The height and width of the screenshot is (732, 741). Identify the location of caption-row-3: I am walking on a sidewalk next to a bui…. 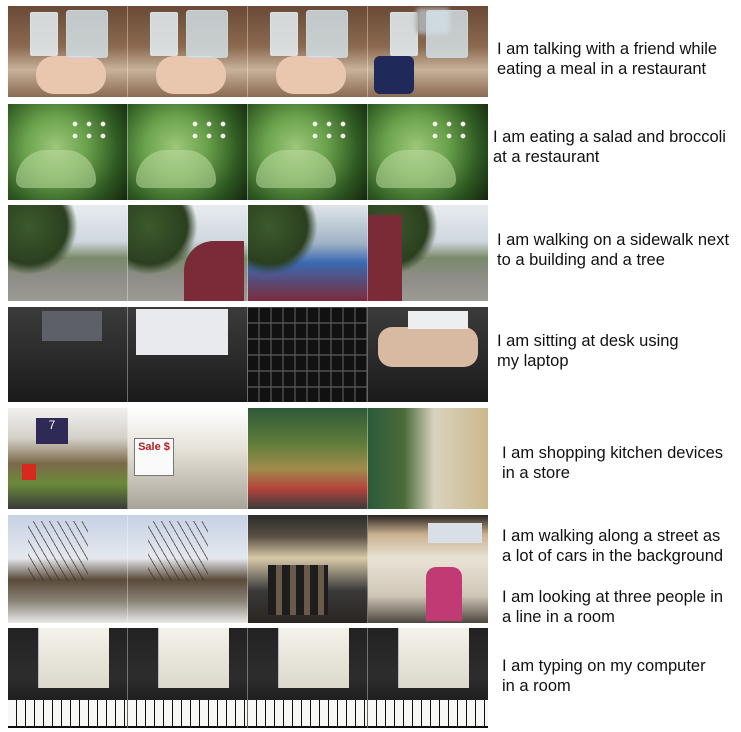
(613, 250).